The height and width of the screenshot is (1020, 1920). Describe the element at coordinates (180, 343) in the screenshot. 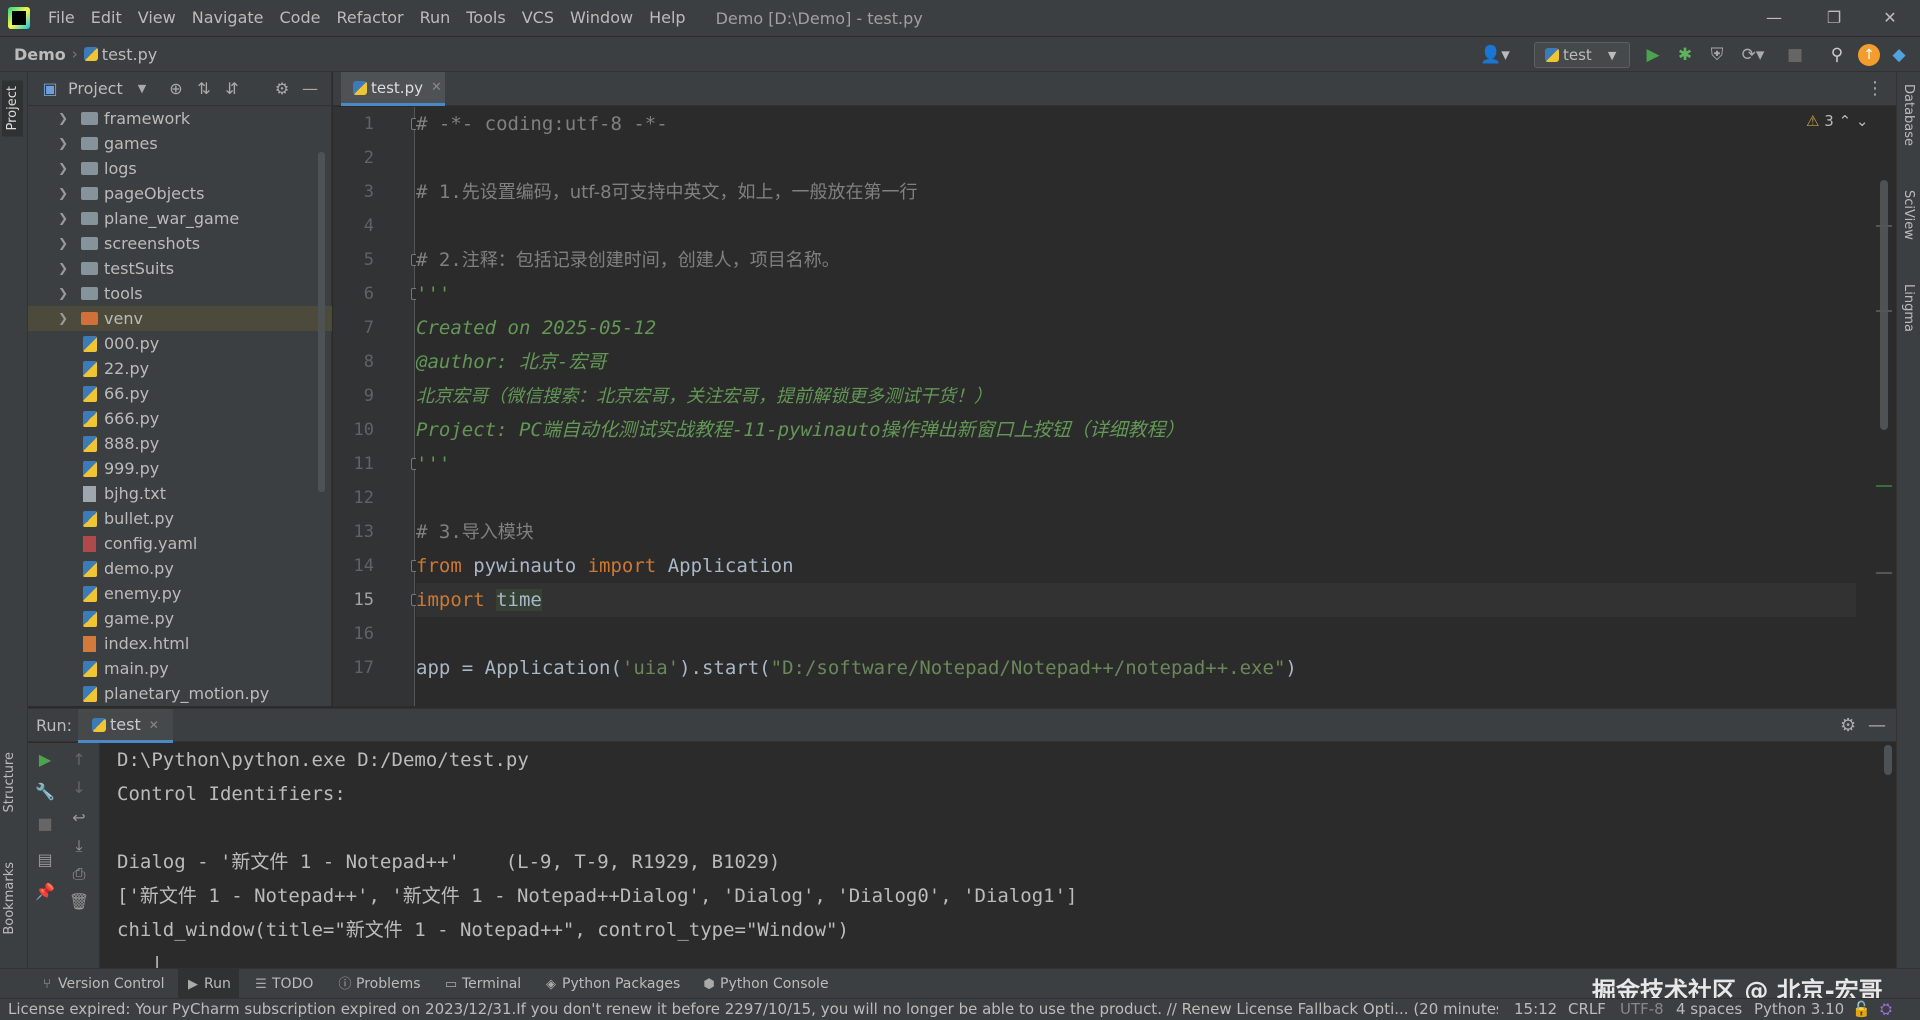

I see `project-tree-item: 000.py` at that location.